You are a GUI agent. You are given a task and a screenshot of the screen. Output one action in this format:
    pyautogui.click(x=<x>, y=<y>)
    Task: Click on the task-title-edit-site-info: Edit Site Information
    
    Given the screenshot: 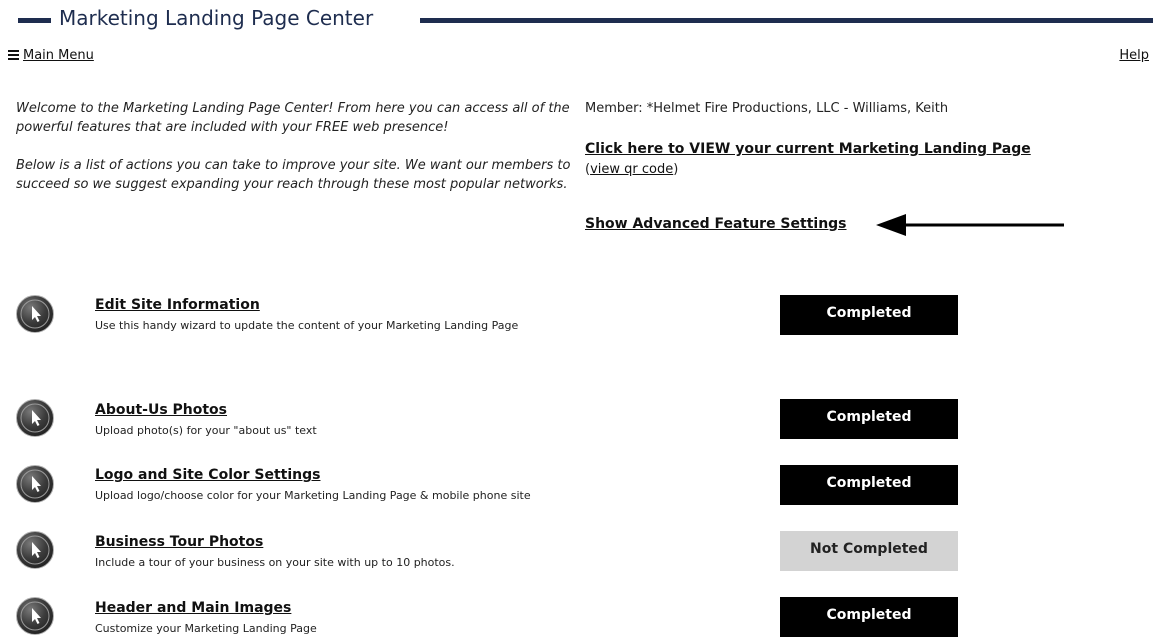 What is the action you would take?
    pyautogui.click(x=177, y=305)
    